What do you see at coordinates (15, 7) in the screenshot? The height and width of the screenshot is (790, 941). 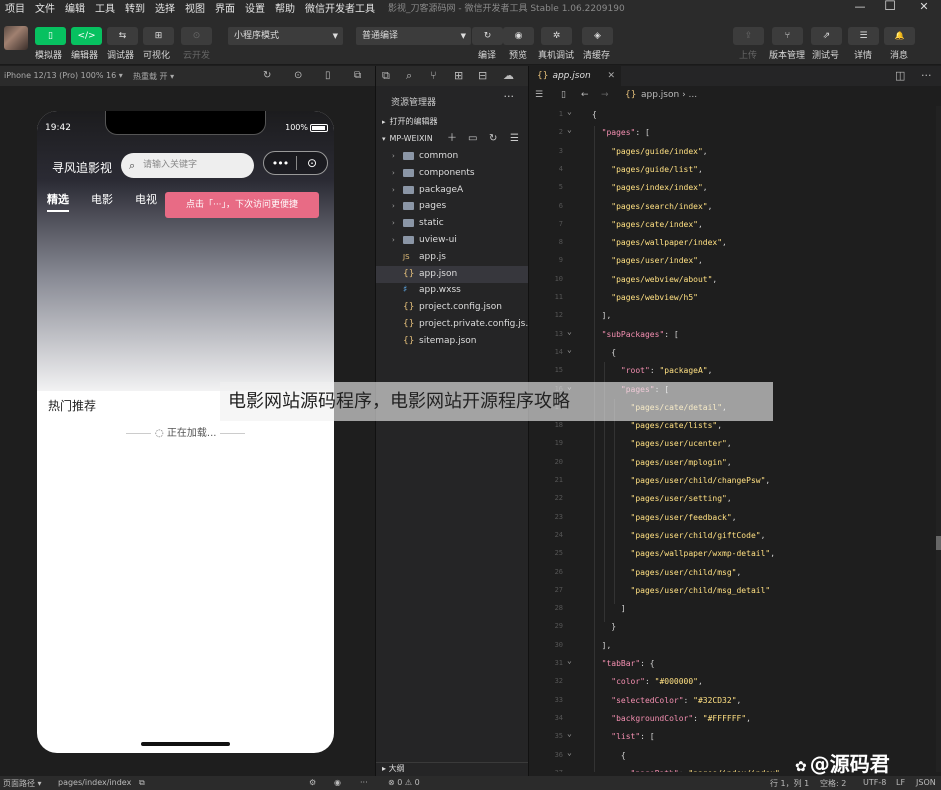 I see `menu-project: 项目` at bounding box center [15, 7].